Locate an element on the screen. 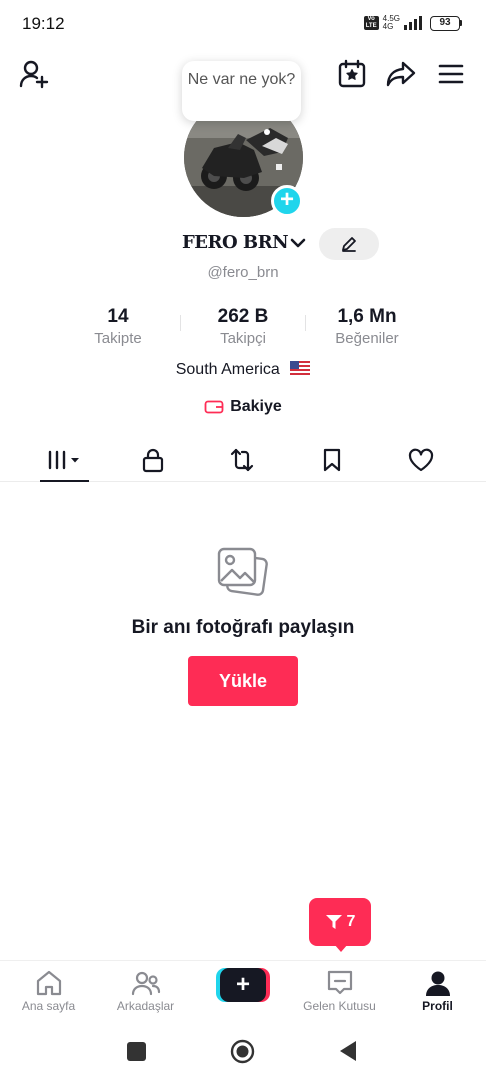 Image resolution: width=486 pixels, height=1080 pixels. stat-likes: 1,6 Mn Beğeniler is located at coordinates (367, 327).